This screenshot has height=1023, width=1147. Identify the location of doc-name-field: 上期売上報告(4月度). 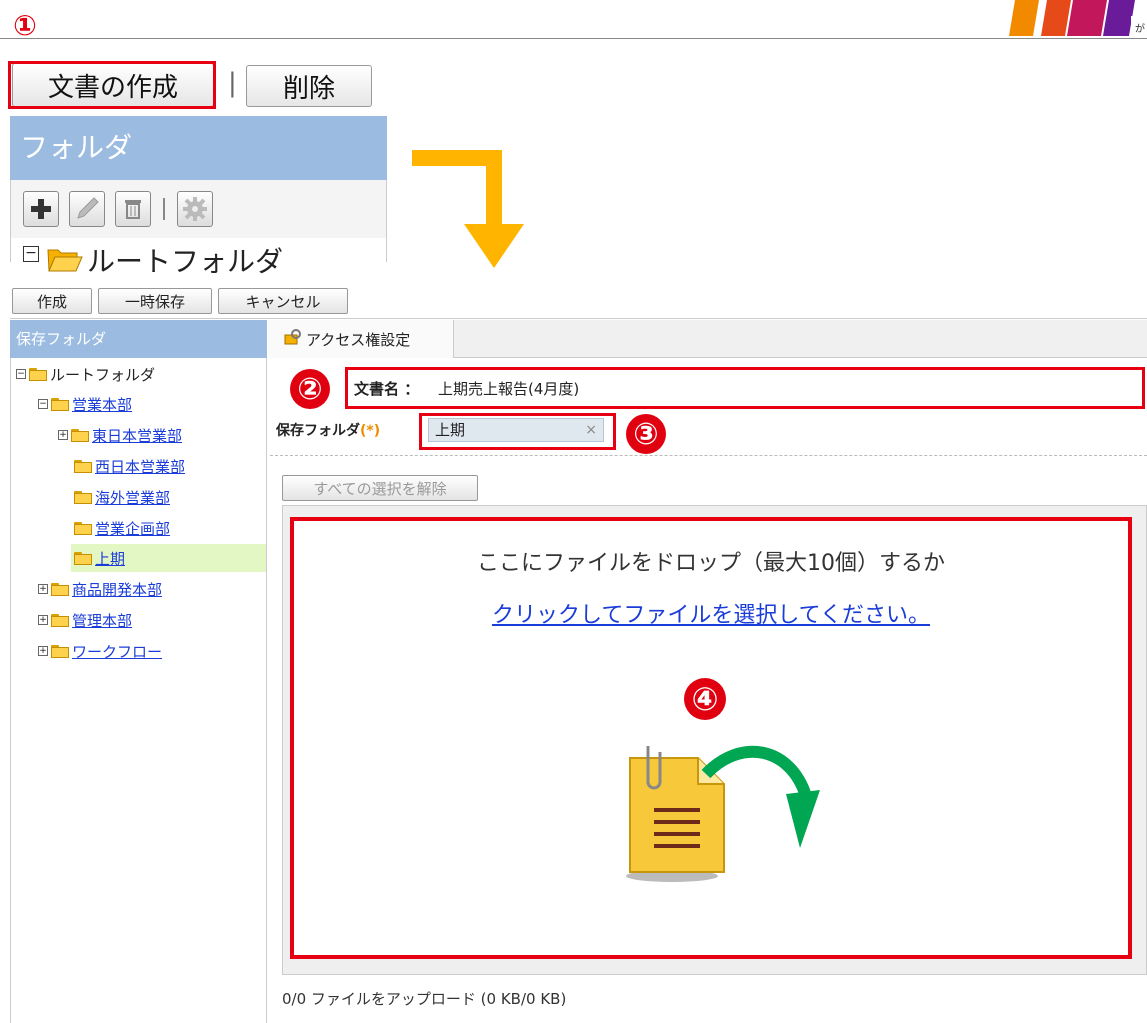
(786, 388).